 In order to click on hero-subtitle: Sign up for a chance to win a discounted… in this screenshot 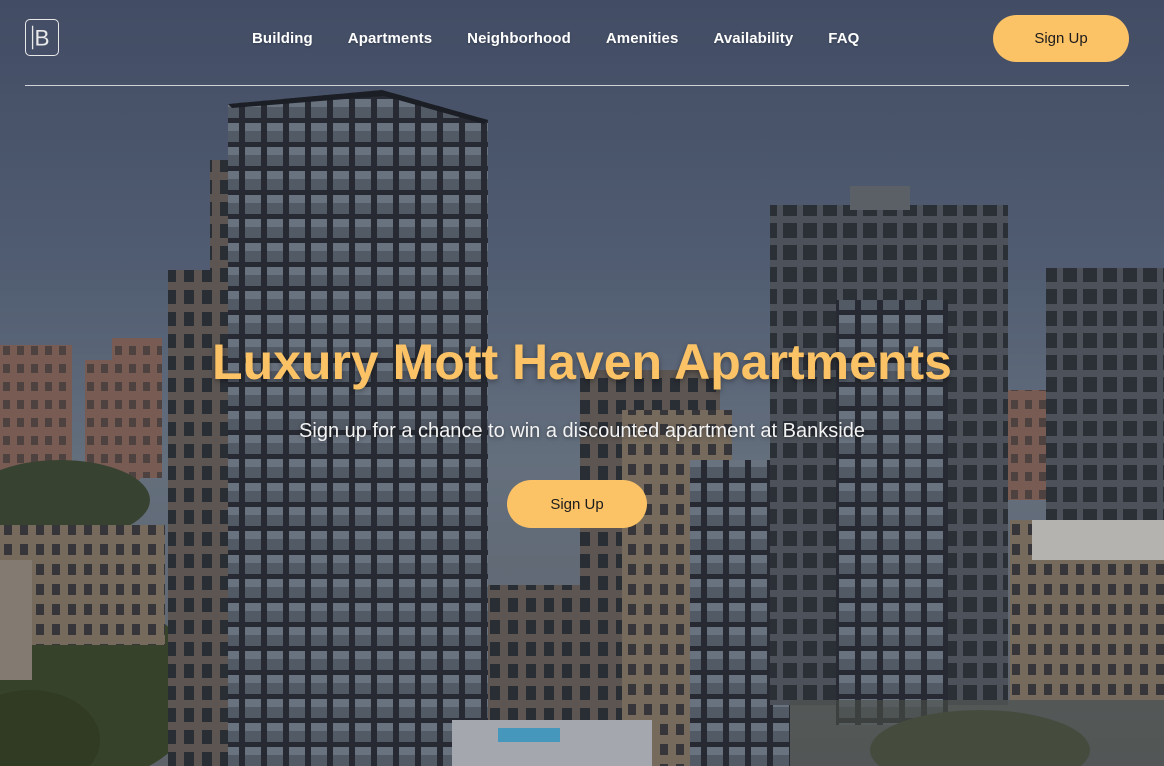, I will do `click(582, 431)`.